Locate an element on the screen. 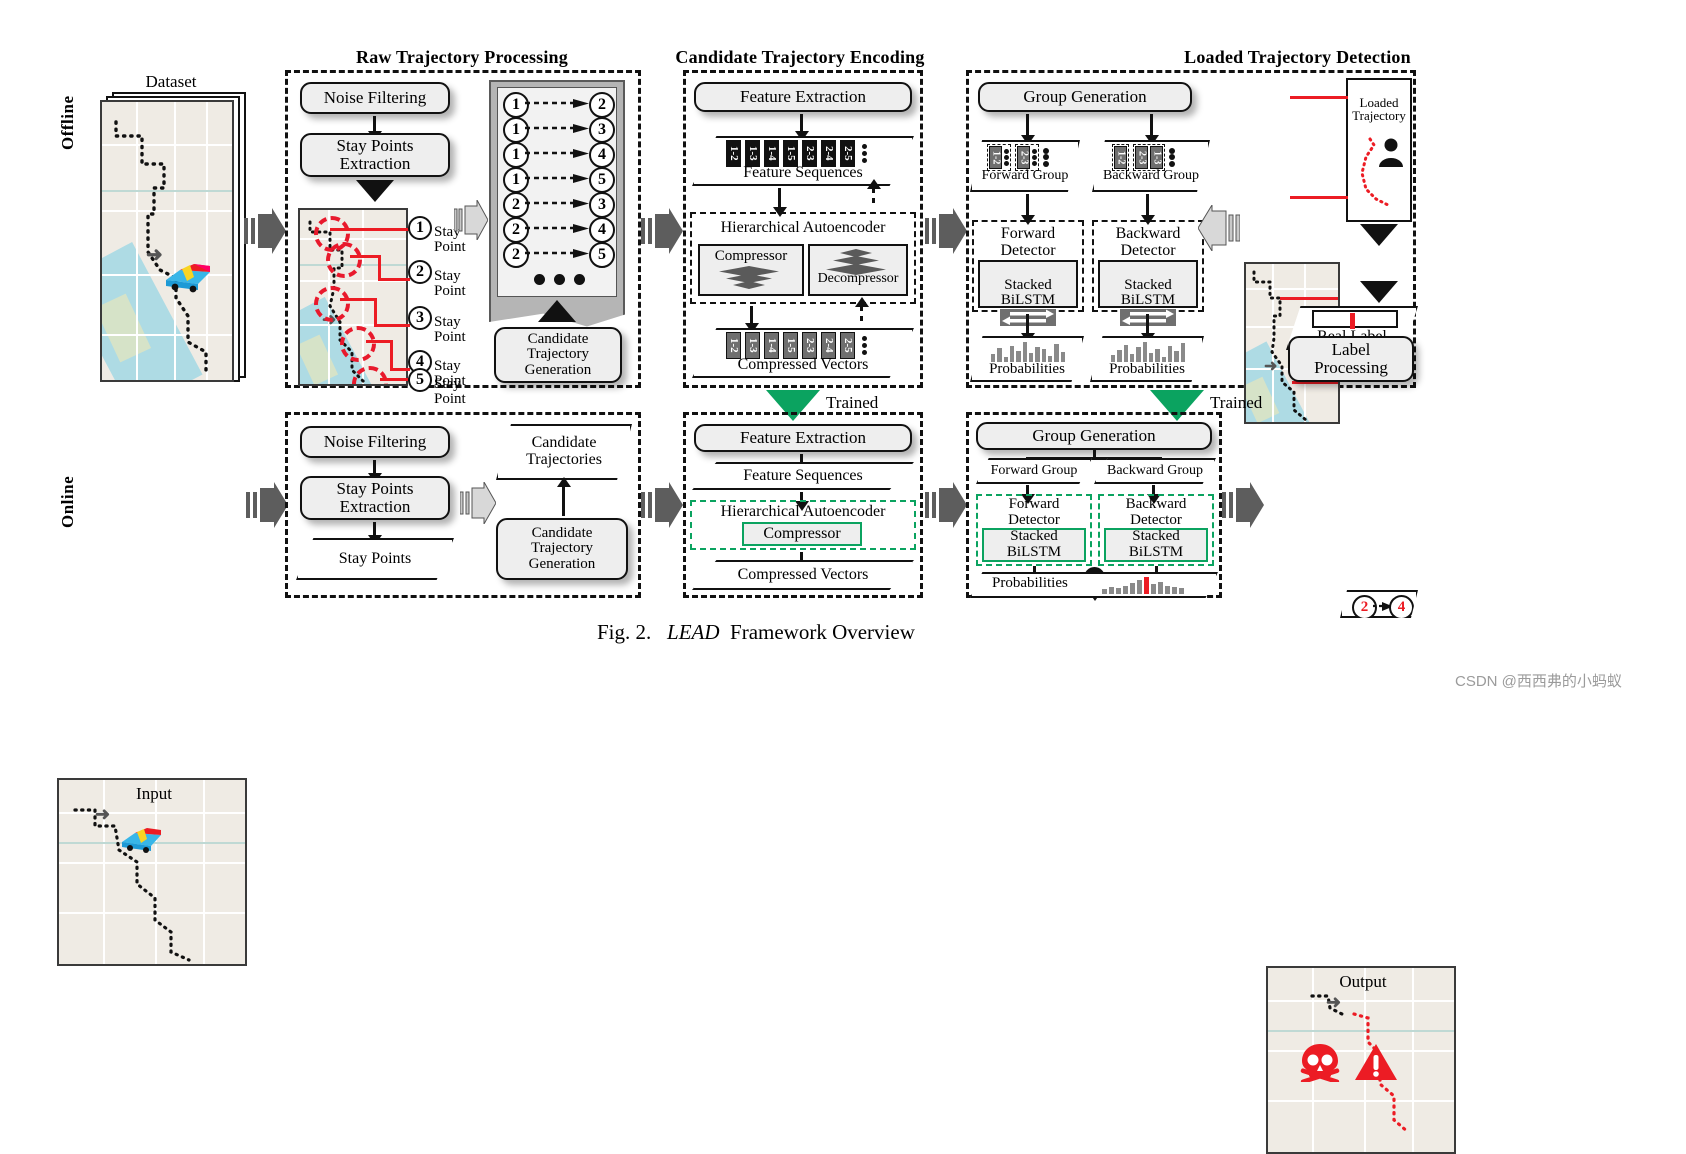 The image size is (1686, 1154). arrow-cv-to-decomp is located at coordinates (861, 315).